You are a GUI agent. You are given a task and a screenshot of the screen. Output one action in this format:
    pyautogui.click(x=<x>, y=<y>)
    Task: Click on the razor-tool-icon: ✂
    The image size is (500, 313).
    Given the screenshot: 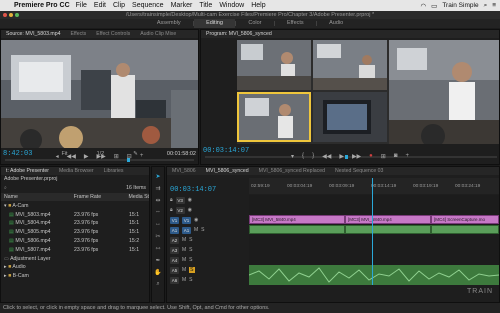 What is the action you would take?
    pyautogui.click(x=158, y=236)
    